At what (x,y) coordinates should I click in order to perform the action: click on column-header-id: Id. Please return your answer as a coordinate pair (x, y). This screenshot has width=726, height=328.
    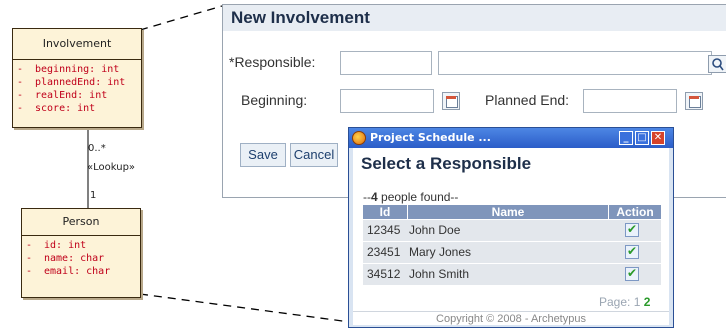
    Looking at the image, I should click on (385, 212).